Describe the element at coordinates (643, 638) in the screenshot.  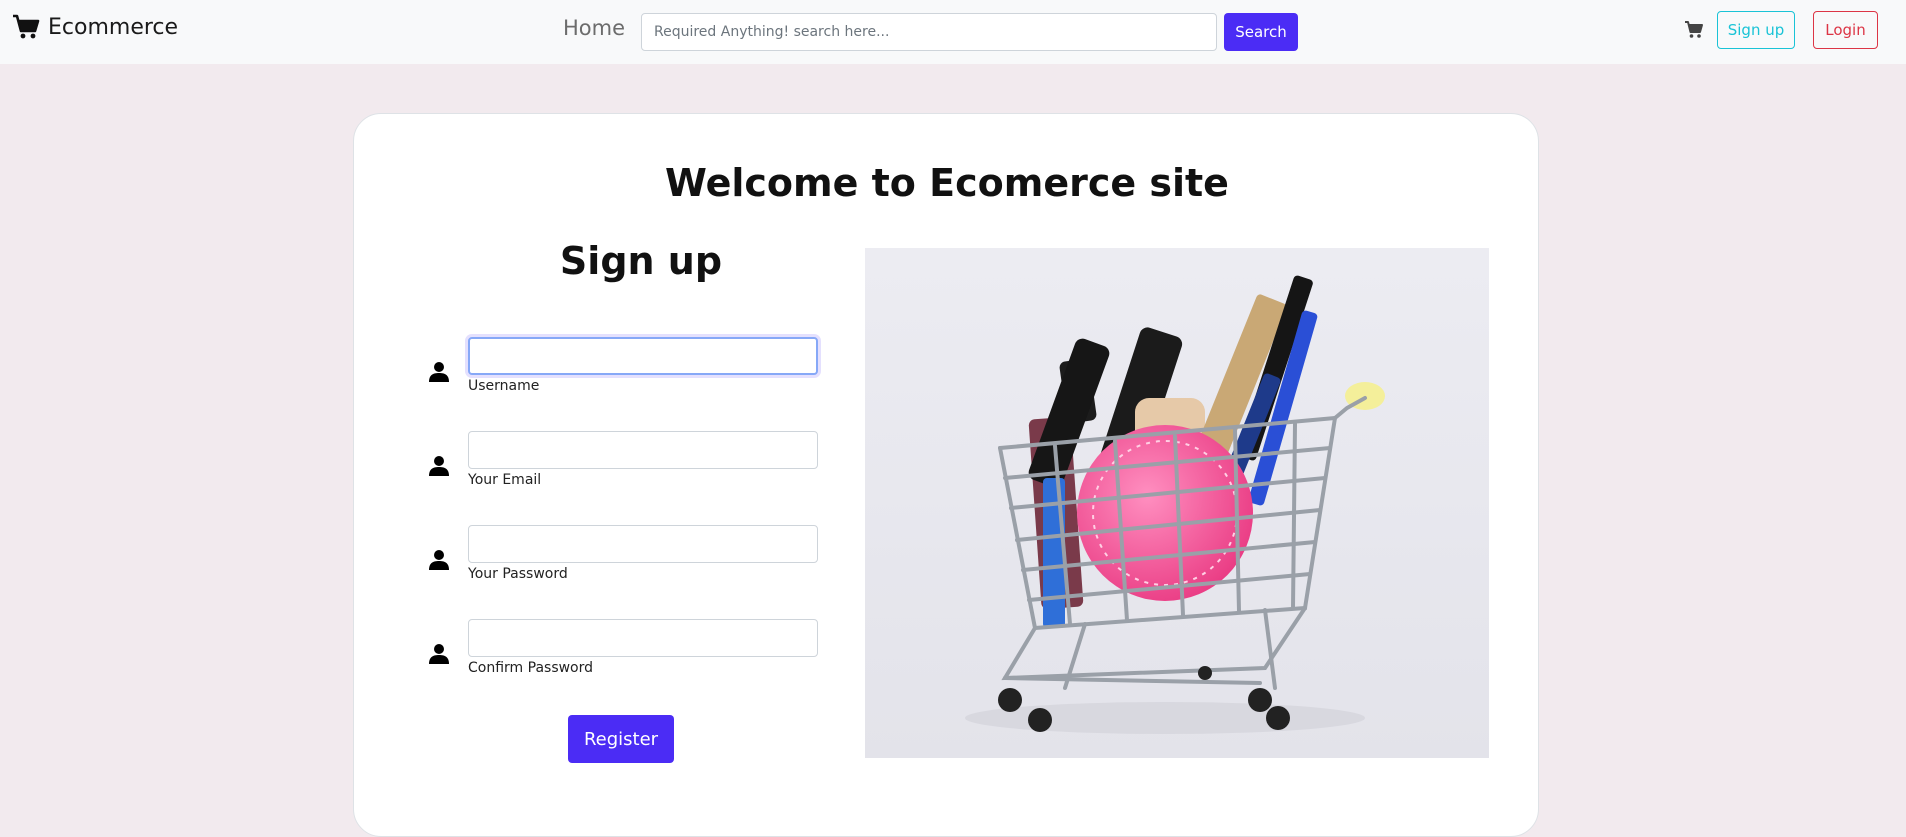
I see `confirm-password-input` at that location.